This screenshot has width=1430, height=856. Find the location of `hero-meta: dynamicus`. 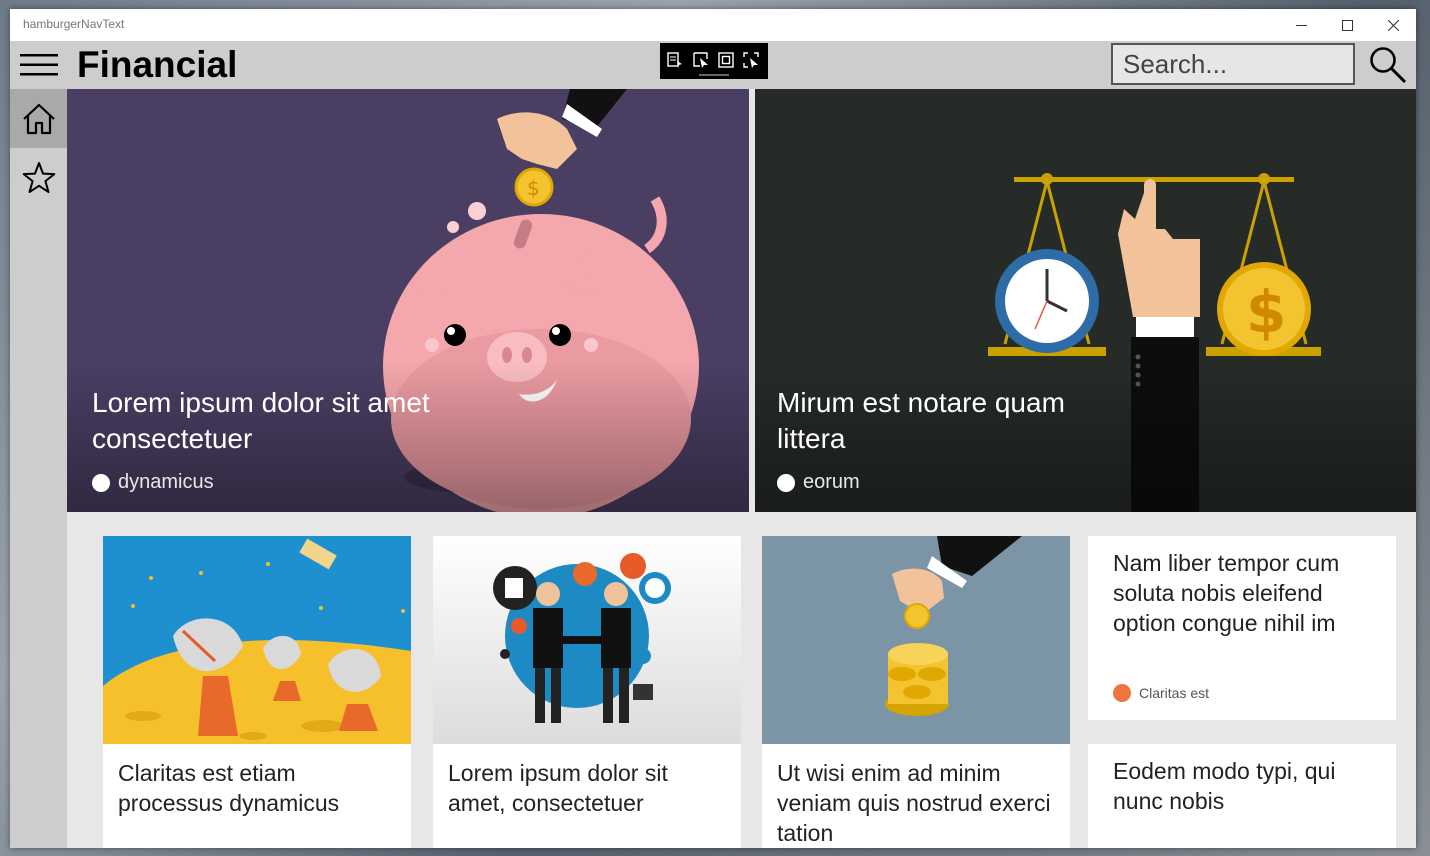

hero-meta: dynamicus is located at coordinates (153, 482).